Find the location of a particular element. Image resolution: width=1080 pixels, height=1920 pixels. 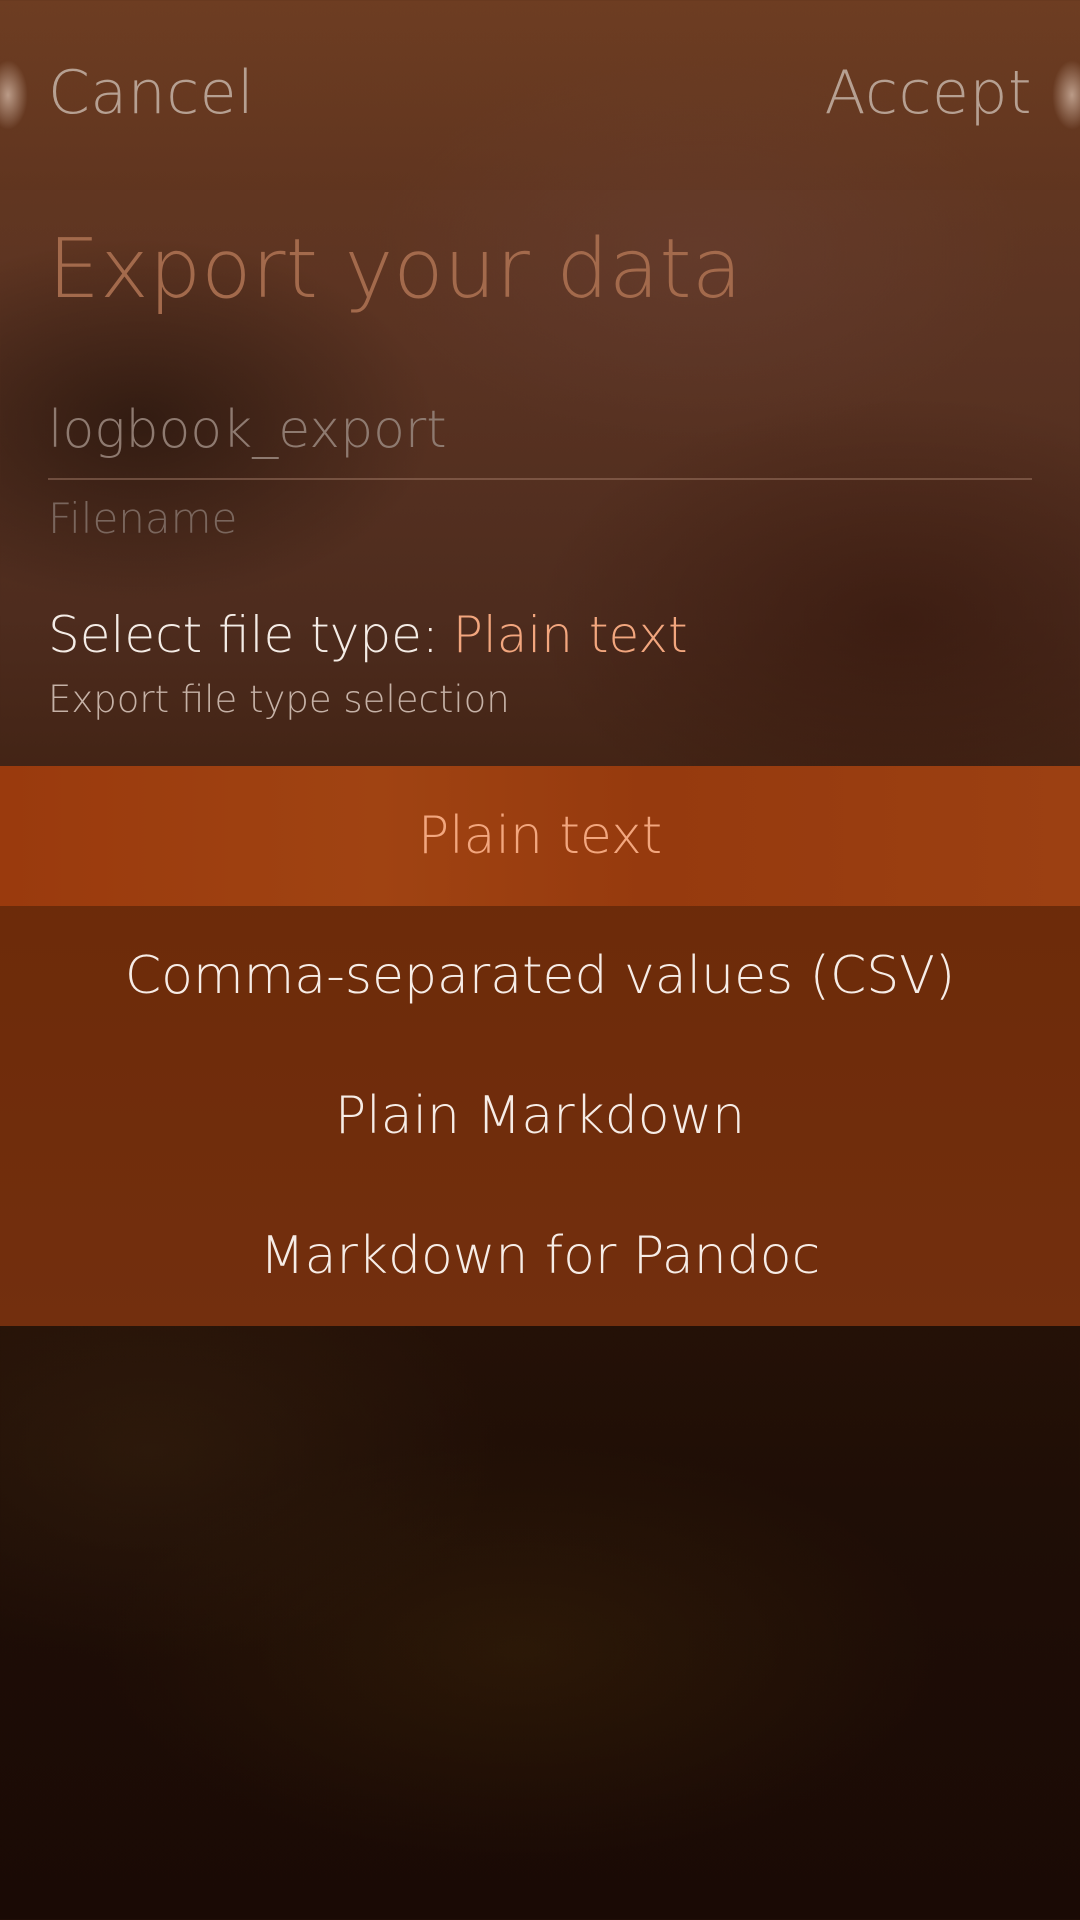

left-edge-glow is located at coordinates (14, 95).